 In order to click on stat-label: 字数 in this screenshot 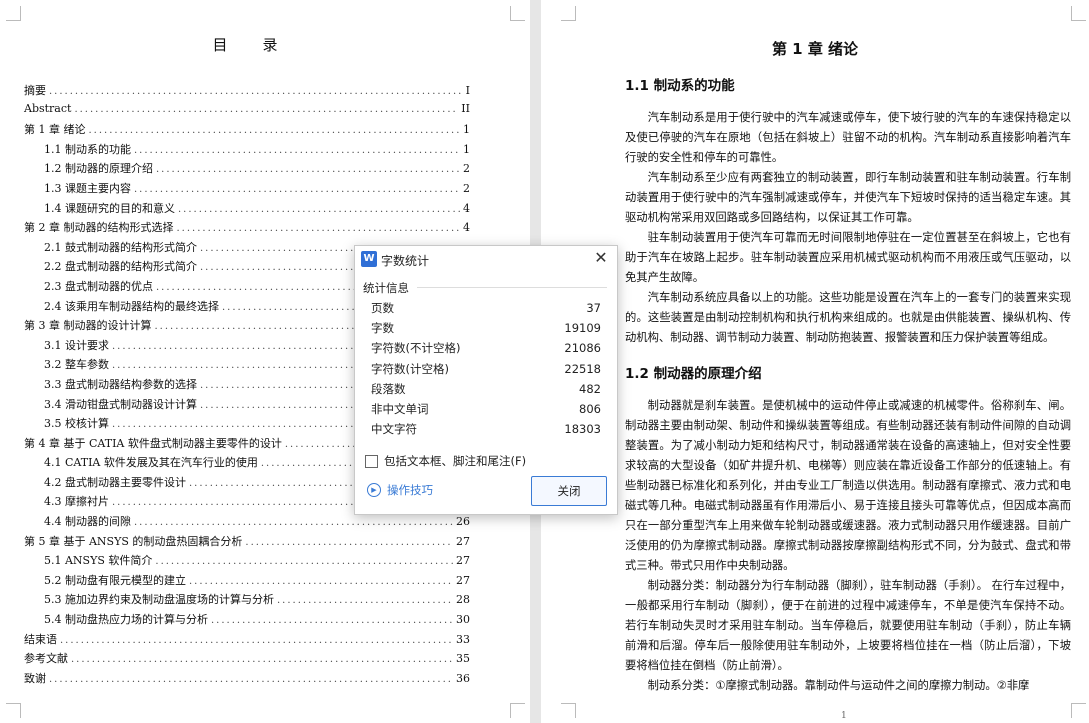, I will do `click(382, 328)`.